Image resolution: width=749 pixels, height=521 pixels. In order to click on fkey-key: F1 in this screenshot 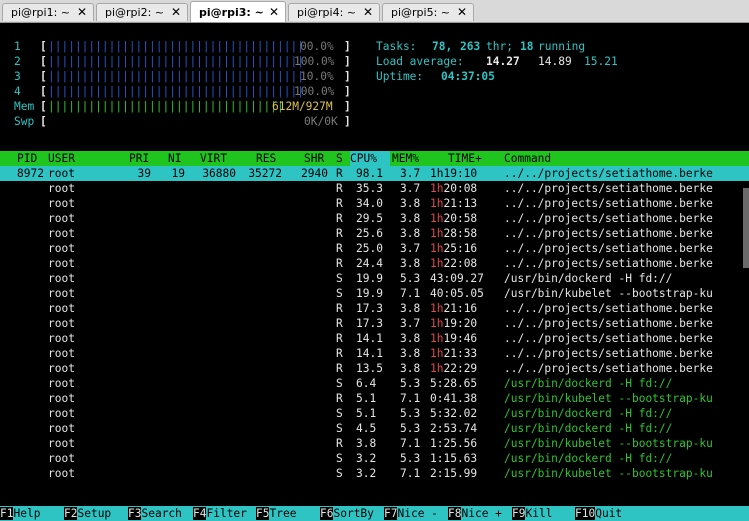, I will do `click(7, 513)`.